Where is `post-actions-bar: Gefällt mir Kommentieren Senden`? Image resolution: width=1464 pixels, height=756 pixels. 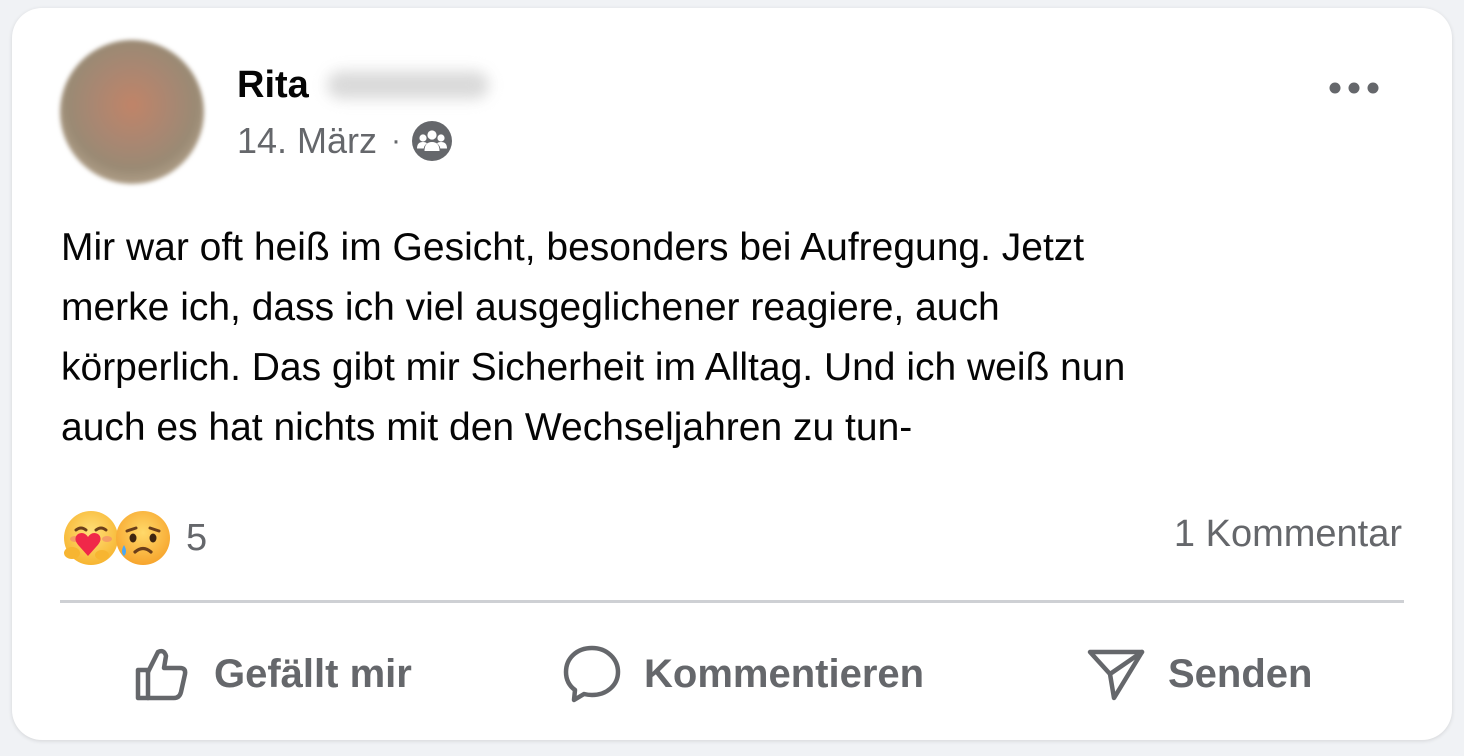
post-actions-bar: Gefällt mir Kommentieren Senden is located at coordinates (732, 674).